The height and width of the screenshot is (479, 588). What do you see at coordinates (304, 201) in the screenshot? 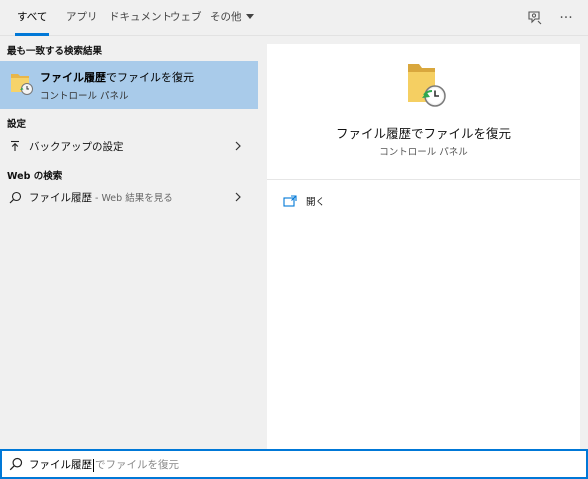
I see `open-action: 開く` at bounding box center [304, 201].